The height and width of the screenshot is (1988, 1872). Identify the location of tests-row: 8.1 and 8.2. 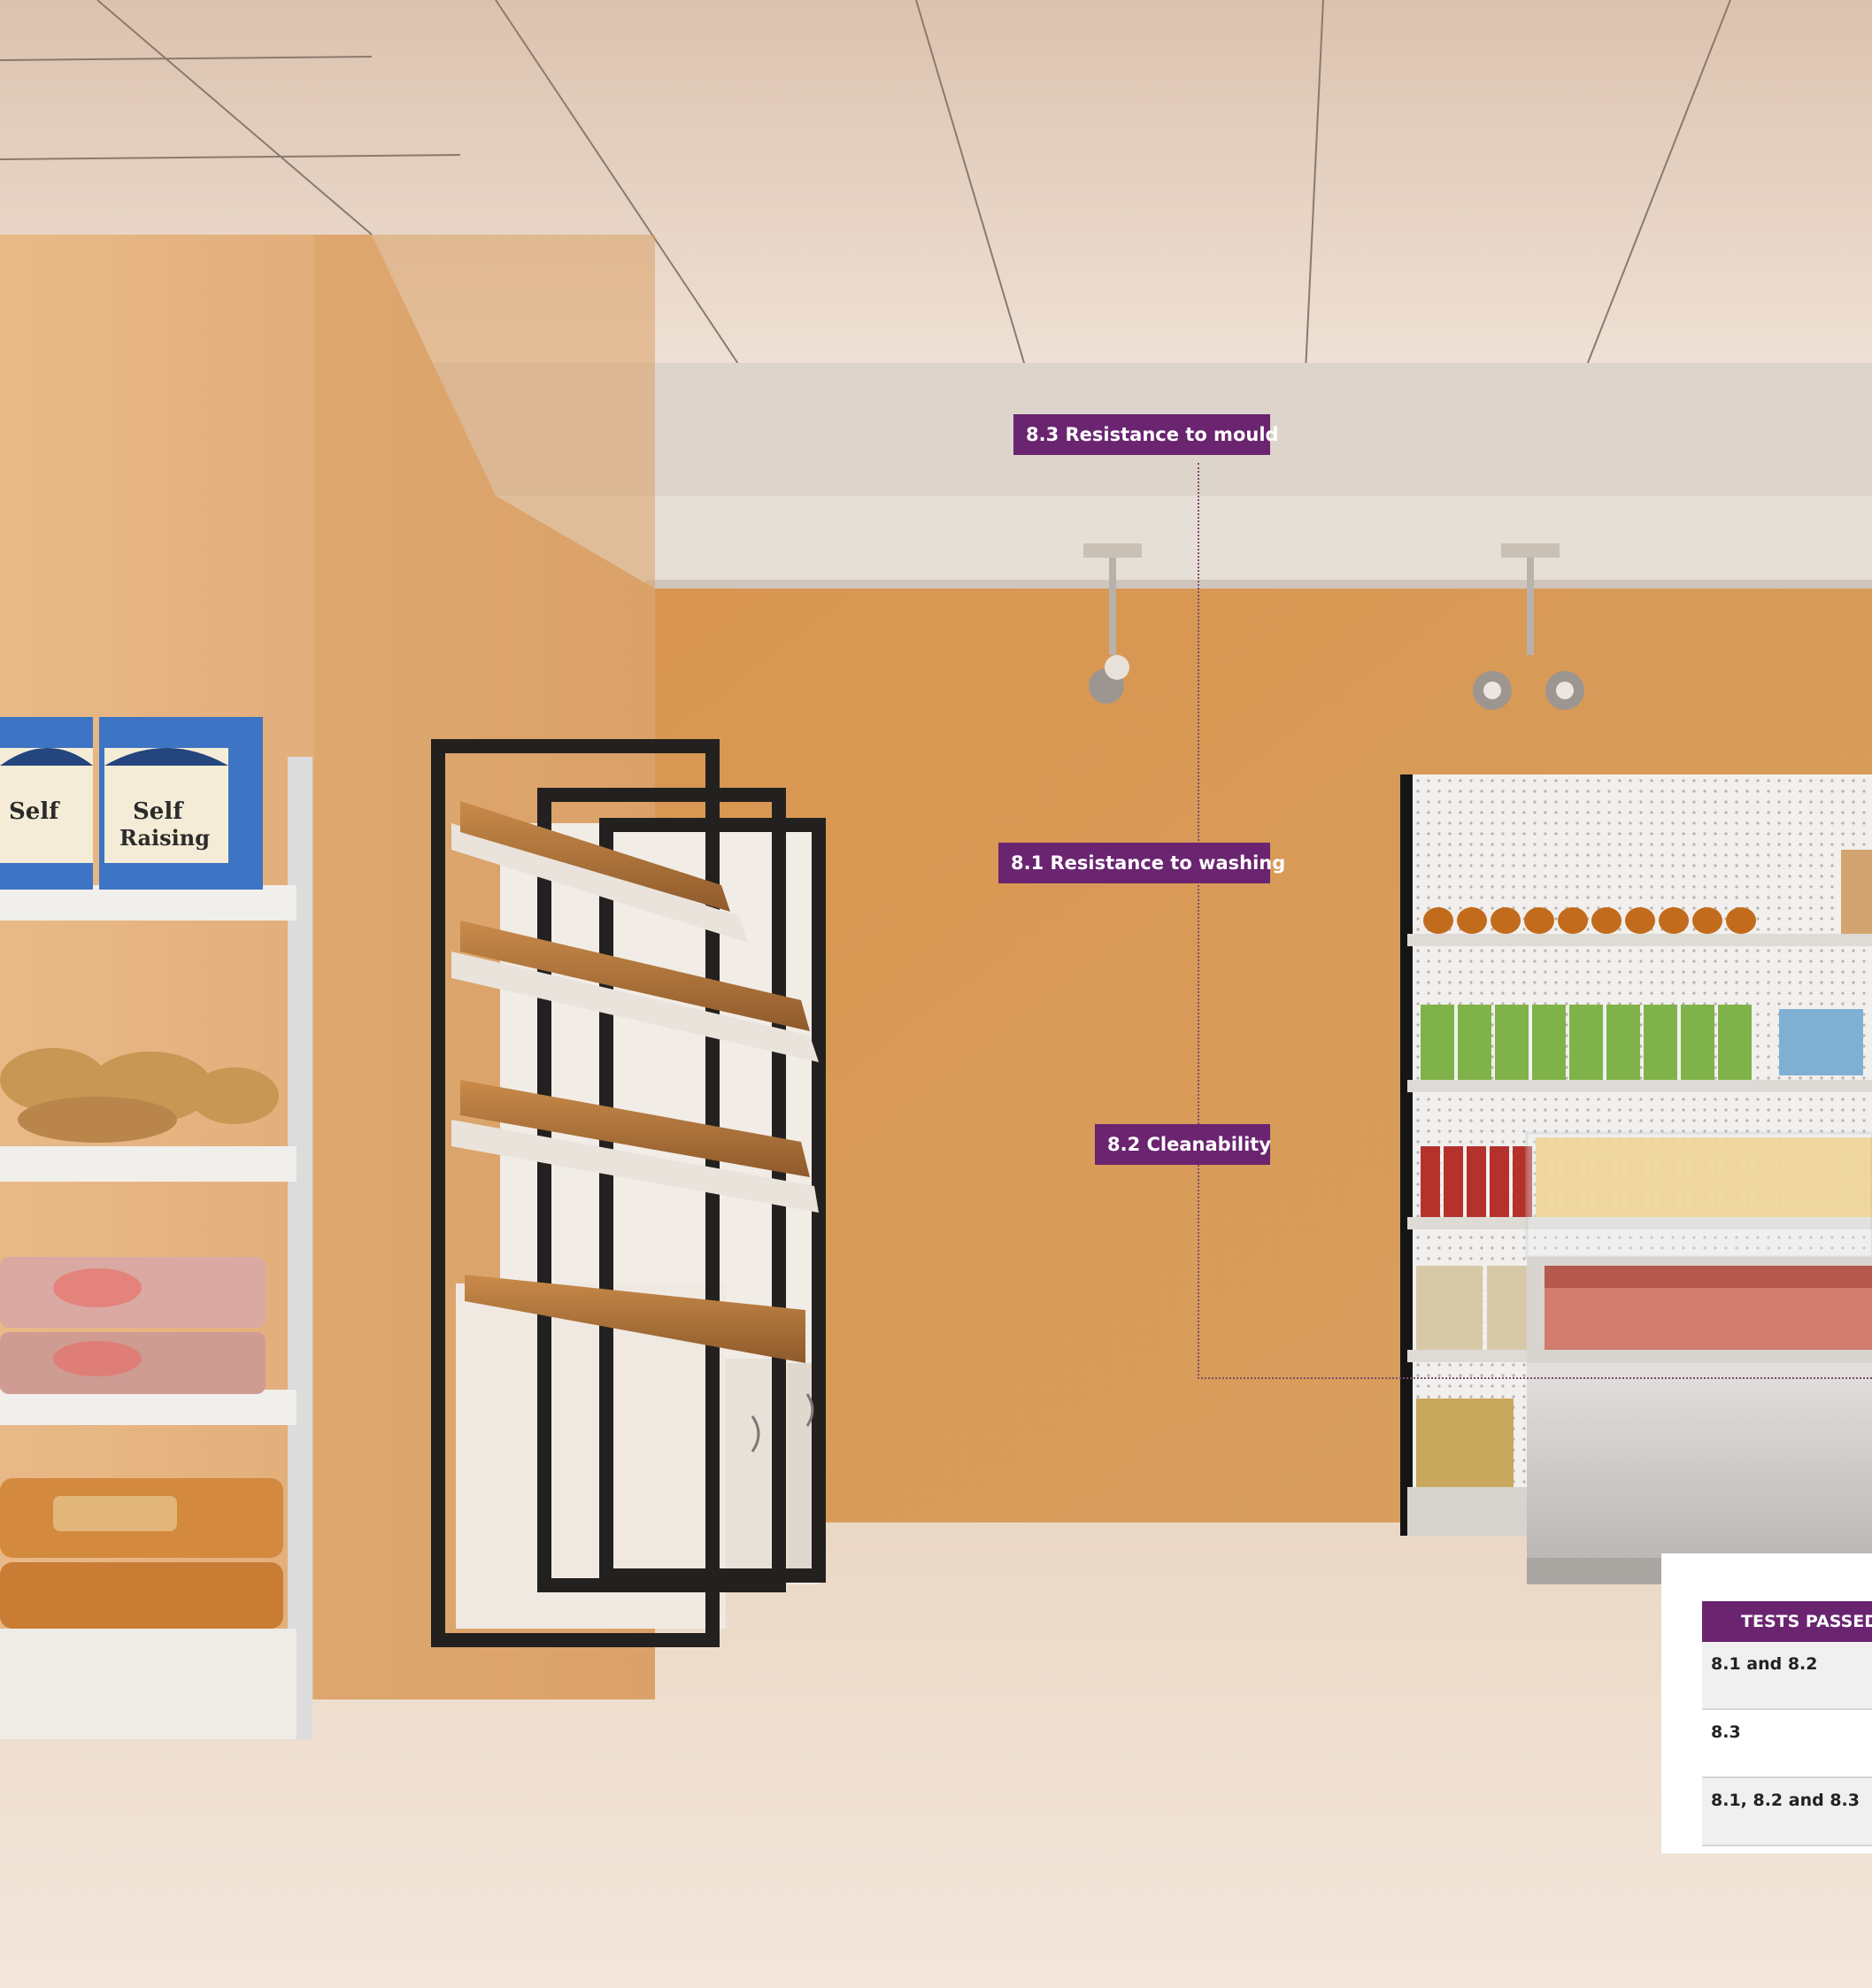
(1787, 1676).